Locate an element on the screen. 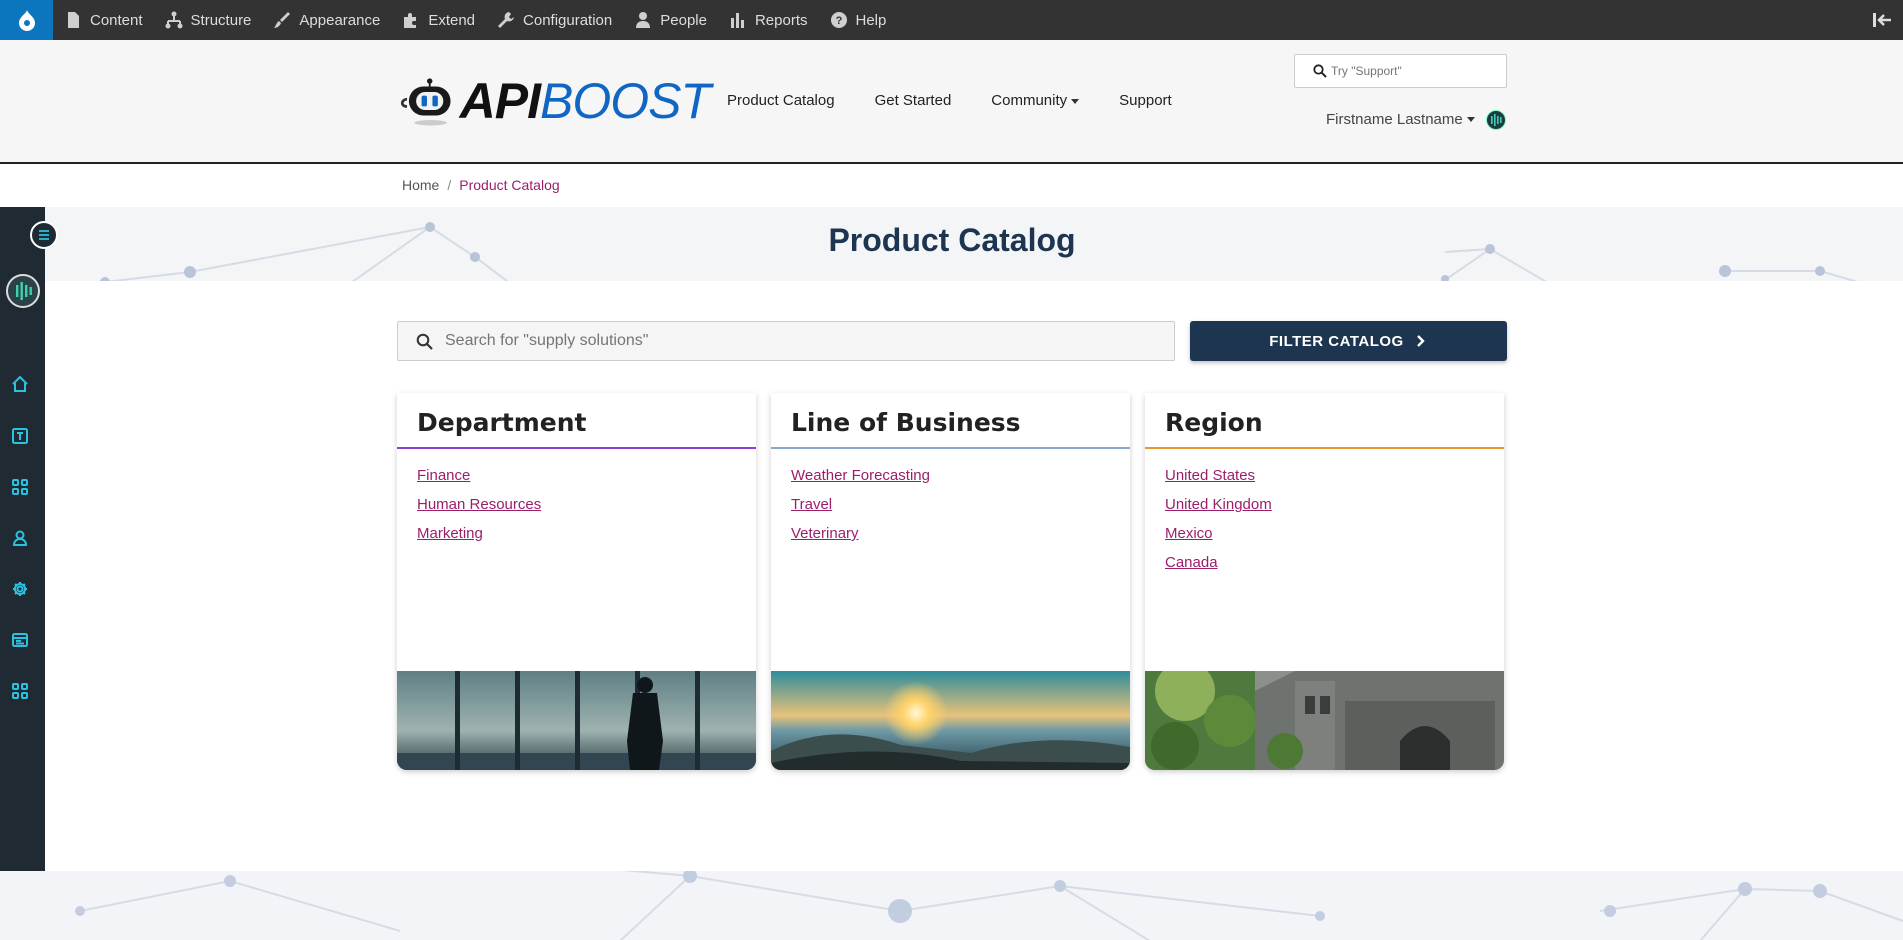 The image size is (1903, 940). toolbar-reports: Reports is located at coordinates (768, 20).